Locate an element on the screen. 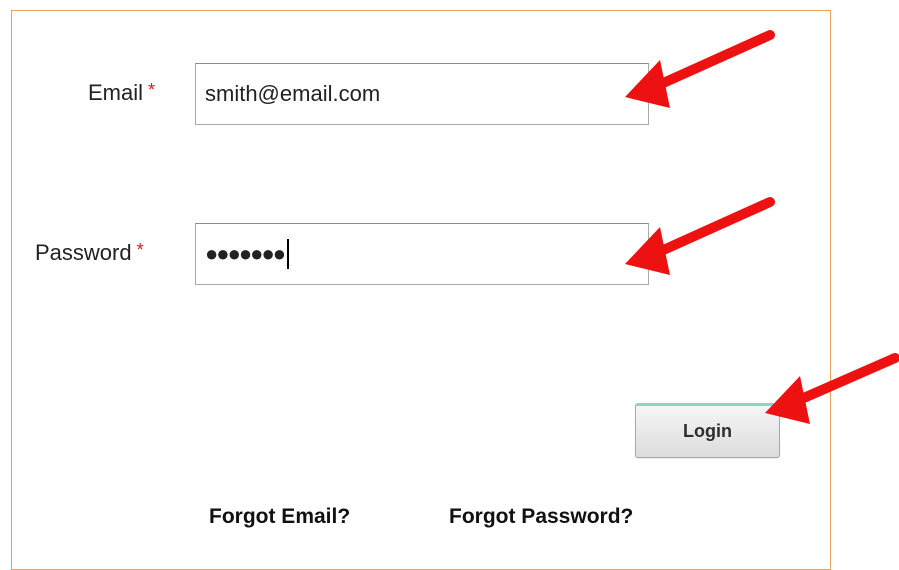 The image size is (899, 570). email-label: Email * is located at coordinates (121, 93).